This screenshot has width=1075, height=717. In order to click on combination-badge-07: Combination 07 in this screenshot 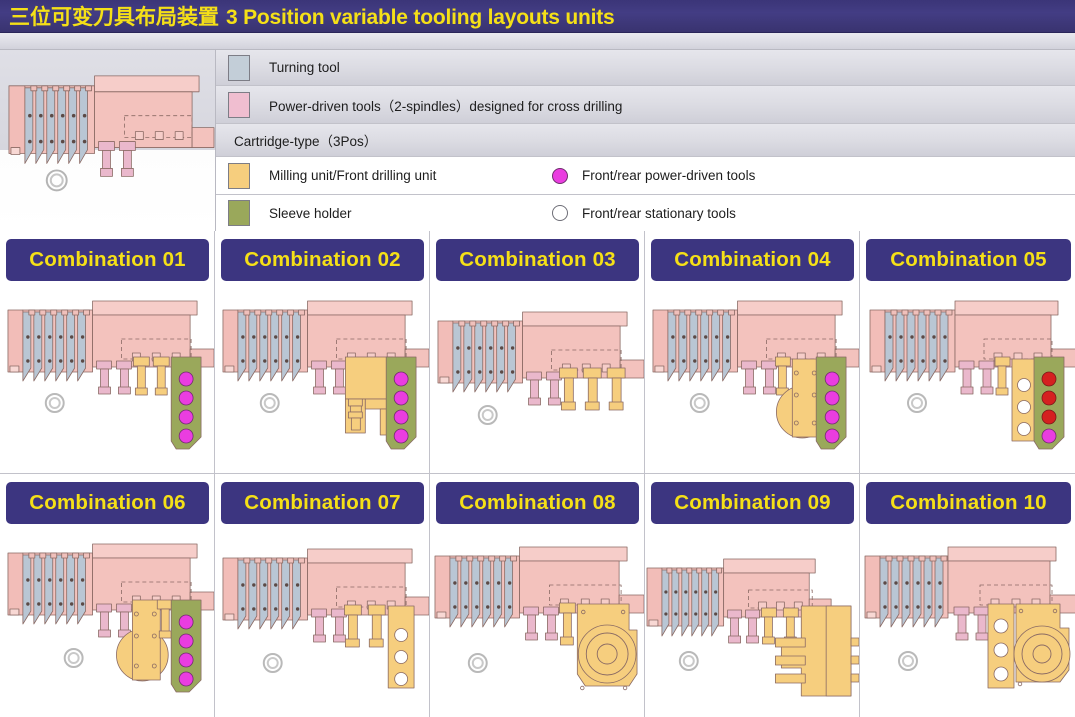, I will do `click(322, 503)`.